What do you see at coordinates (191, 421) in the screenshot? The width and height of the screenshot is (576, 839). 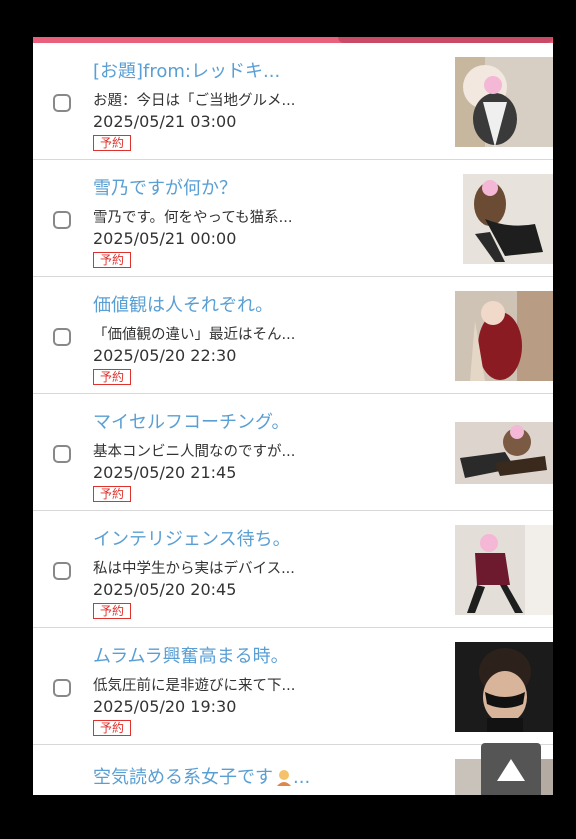 I see `post-title: マイセルフコーチング。` at bounding box center [191, 421].